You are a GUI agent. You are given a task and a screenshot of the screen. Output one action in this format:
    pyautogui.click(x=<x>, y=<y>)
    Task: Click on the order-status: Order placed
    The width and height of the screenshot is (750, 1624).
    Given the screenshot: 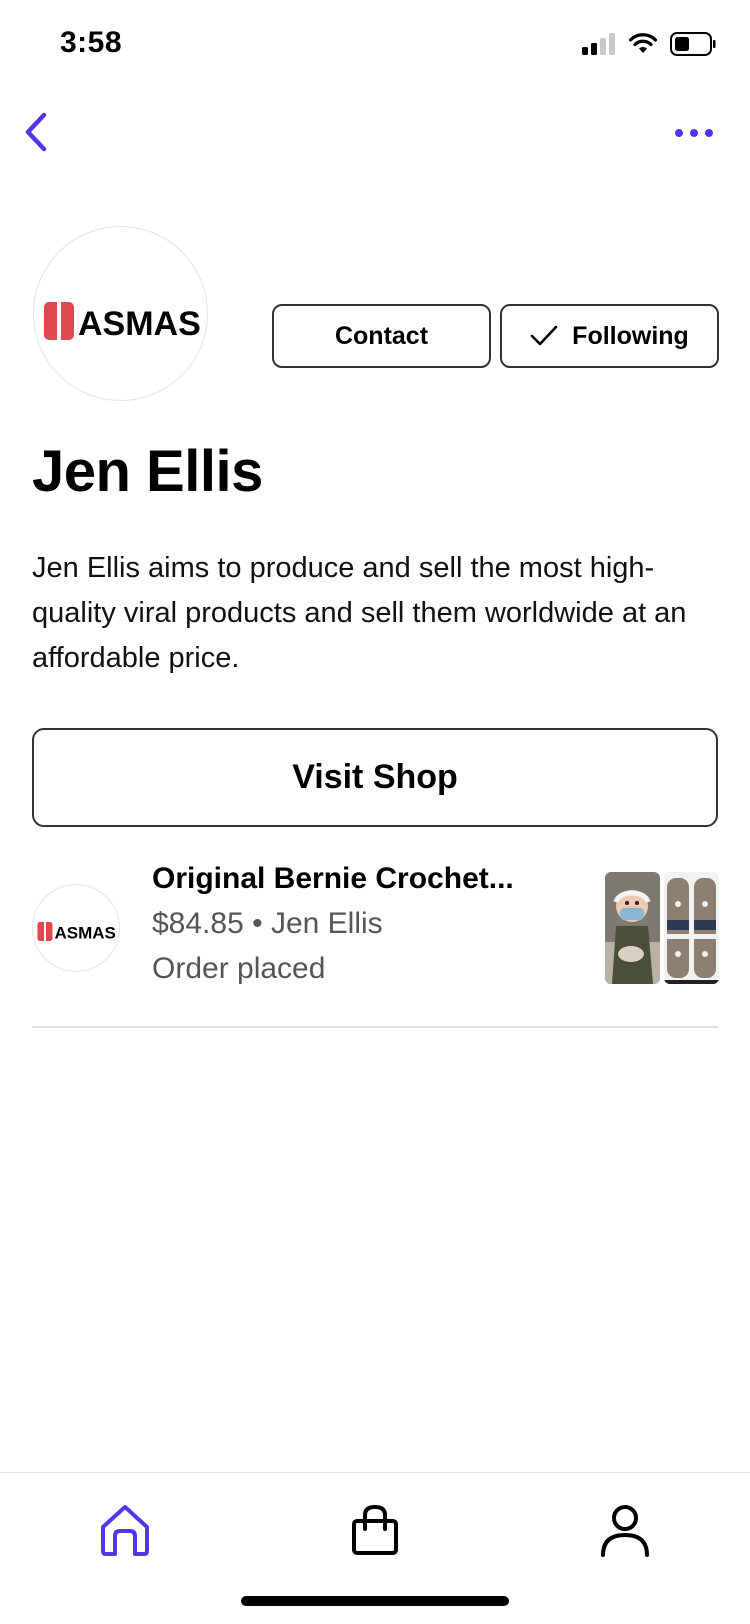 What is the action you would take?
    pyautogui.click(x=239, y=968)
    